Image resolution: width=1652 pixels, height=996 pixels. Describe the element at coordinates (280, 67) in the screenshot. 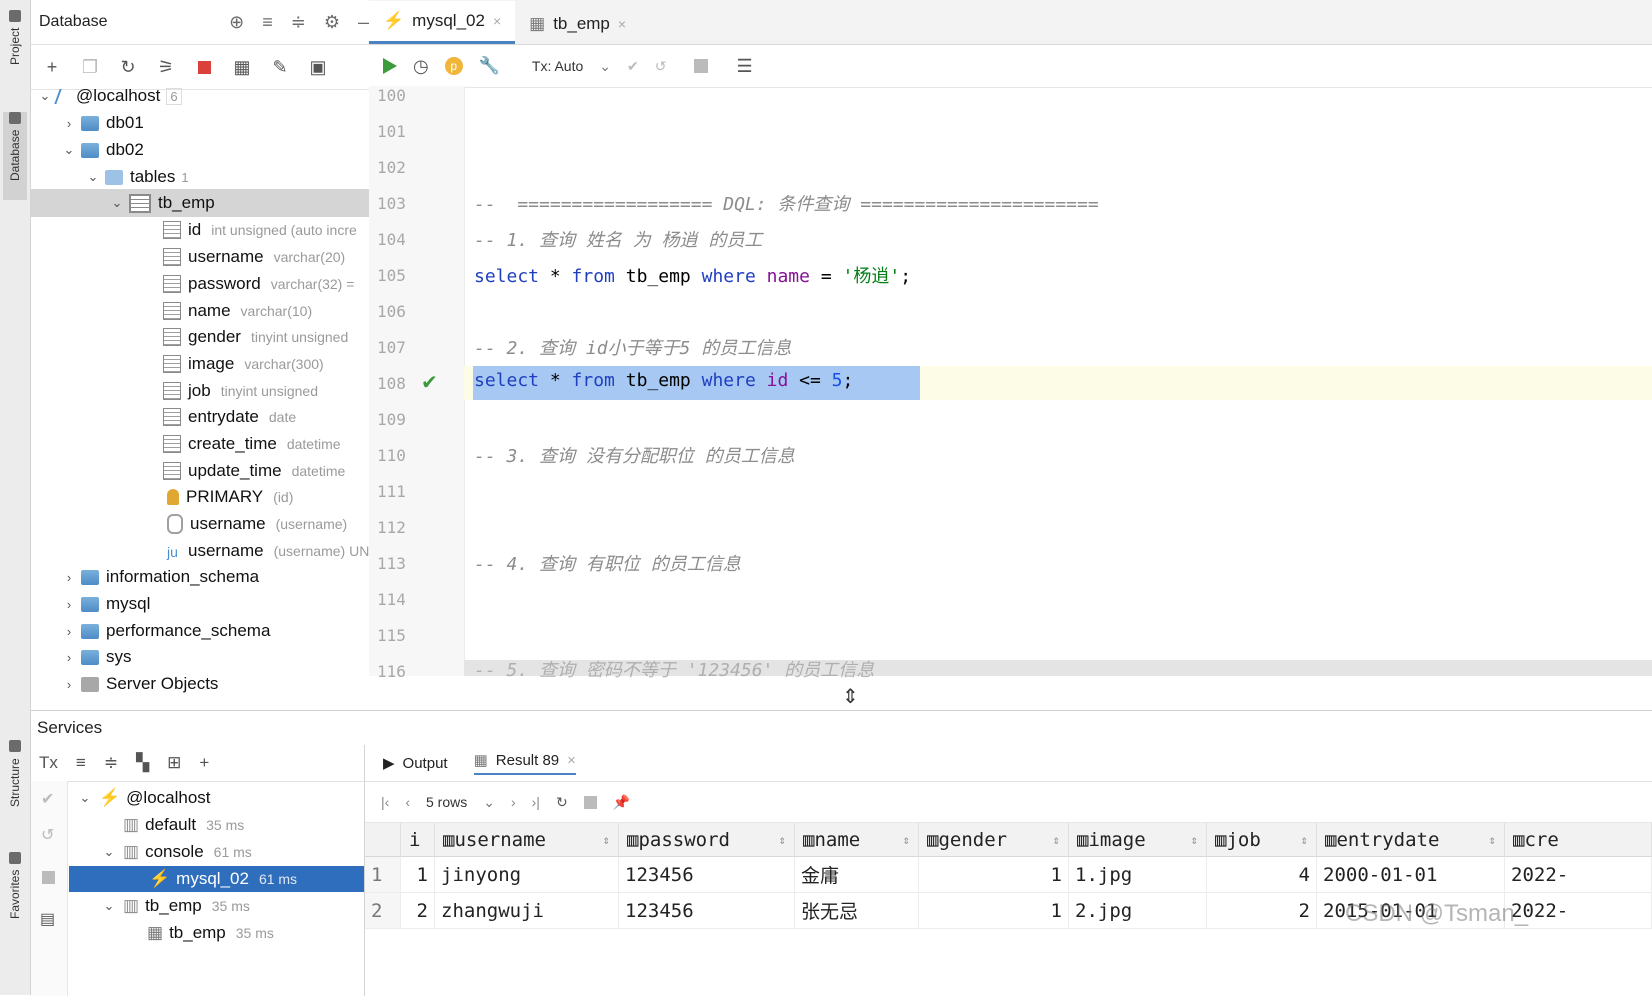

I see `edit-icon: ✎` at that location.